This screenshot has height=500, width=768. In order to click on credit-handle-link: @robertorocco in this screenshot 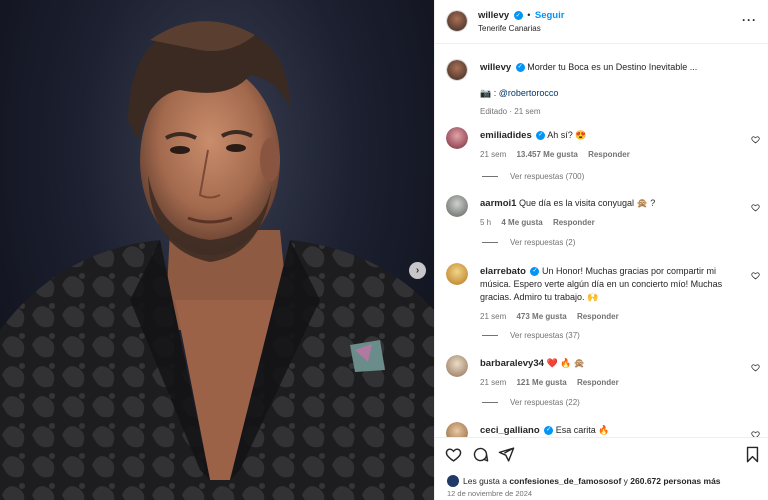, I will do `click(529, 93)`.